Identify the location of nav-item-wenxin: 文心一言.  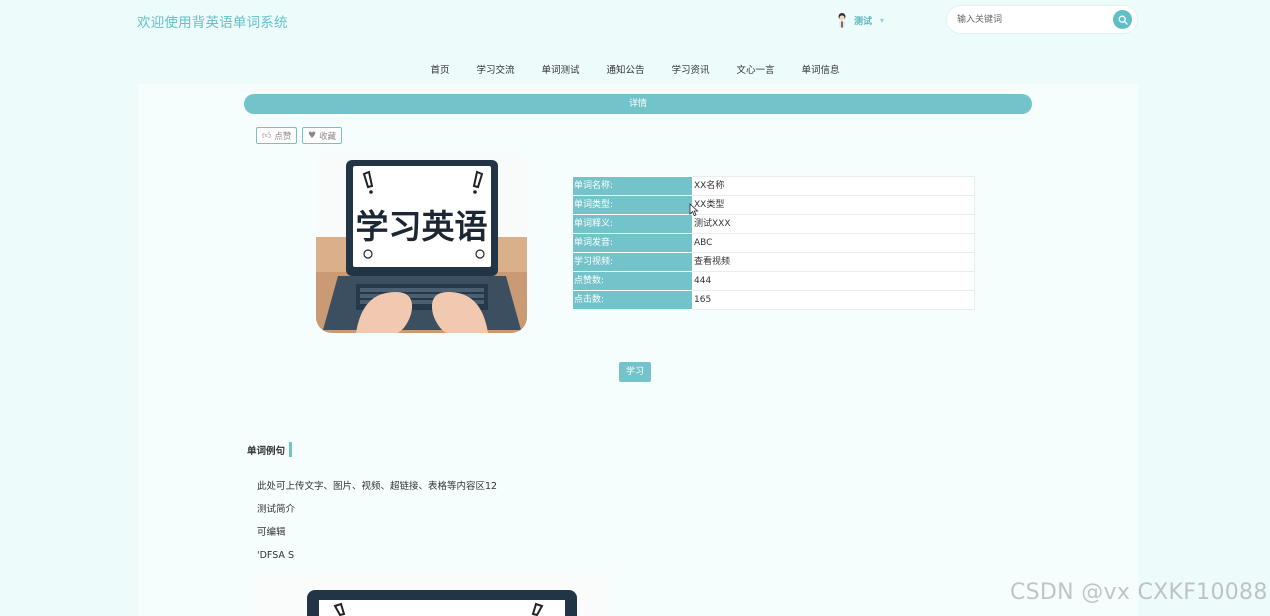
(756, 71).